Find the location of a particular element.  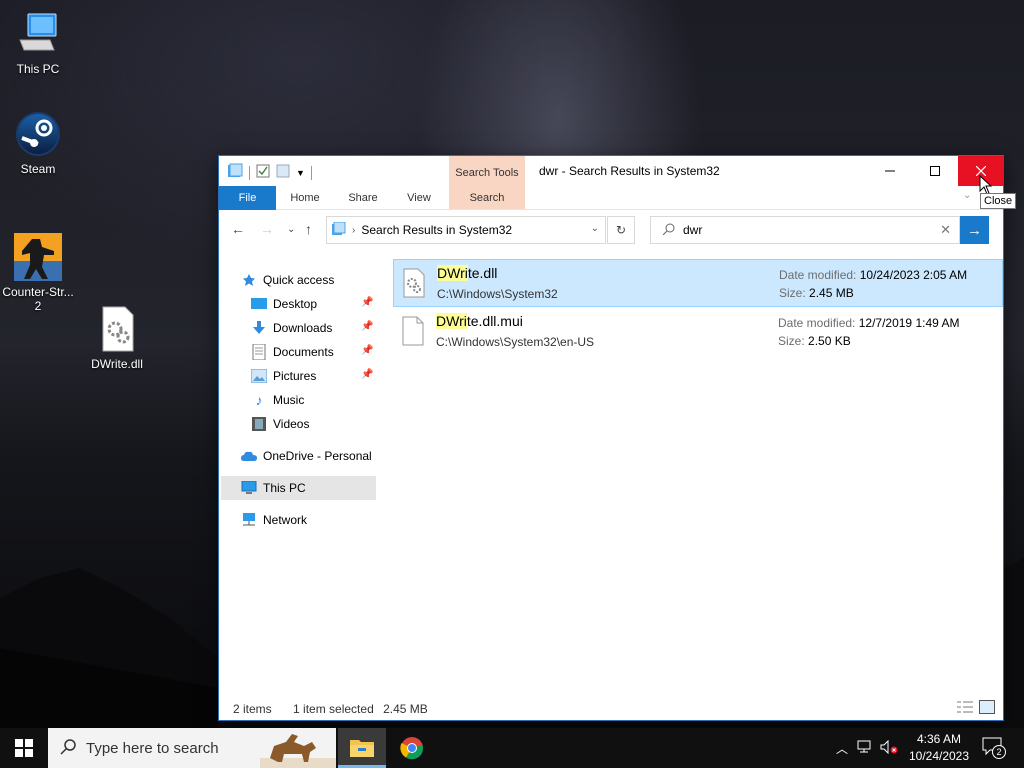

sidebar-item-pictures: Pictures 📌 is located at coordinates (314, 376).